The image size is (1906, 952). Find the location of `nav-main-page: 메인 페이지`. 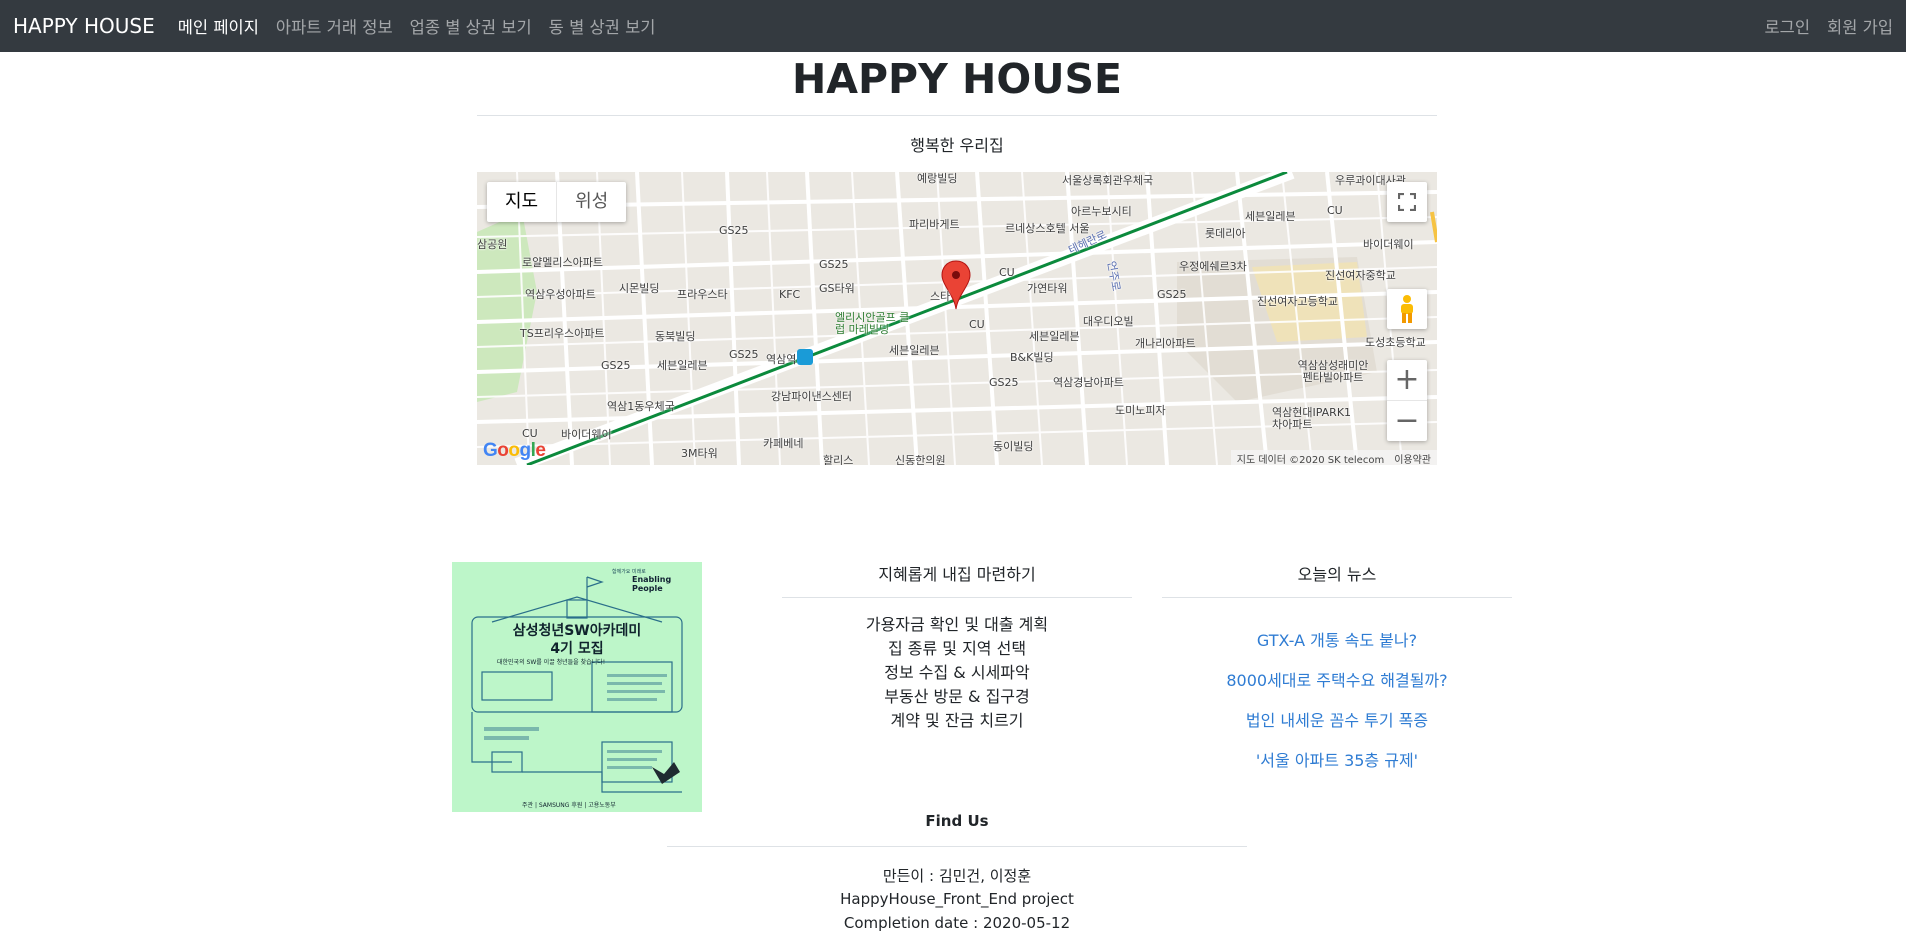

nav-main-page: 메인 페이지 is located at coordinates (218, 26).